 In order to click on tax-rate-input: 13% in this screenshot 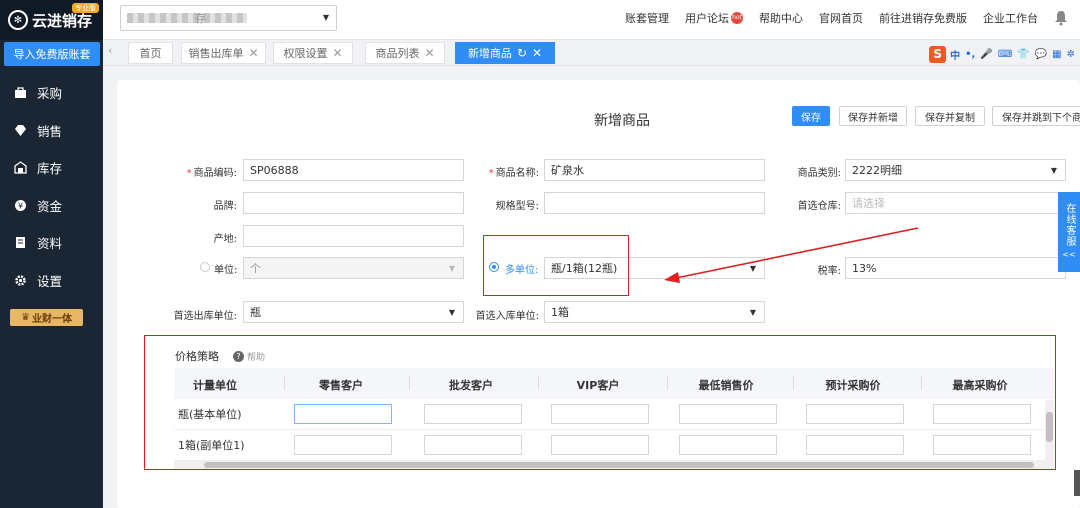, I will do `click(955, 268)`.